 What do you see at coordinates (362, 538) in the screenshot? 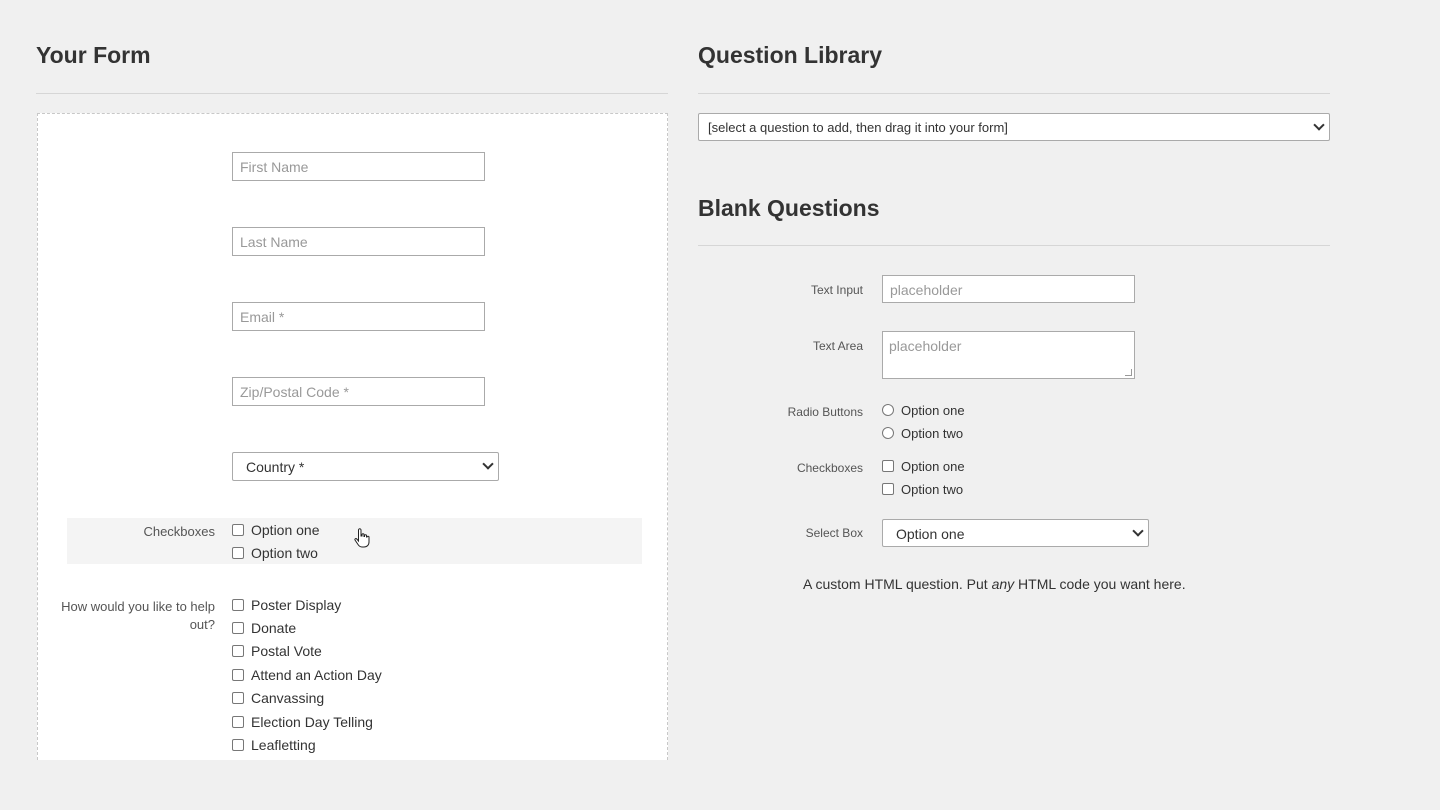
I see `hand-pointer-icon` at bounding box center [362, 538].